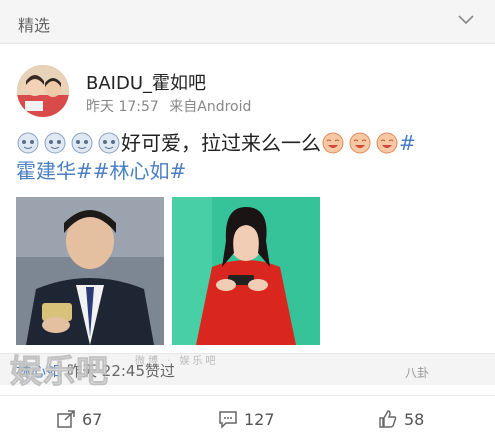  I want to click on watermark-text: 微博 · 娱乐吧, so click(177, 361).